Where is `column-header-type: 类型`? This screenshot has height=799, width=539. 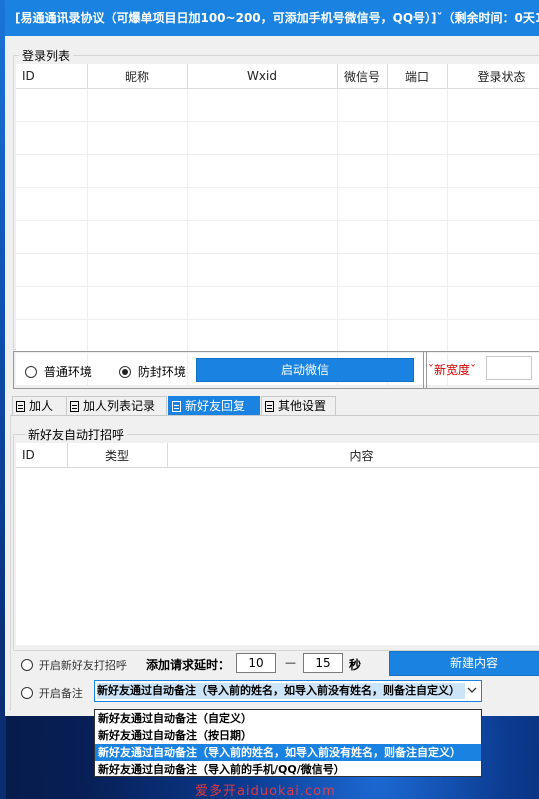
column-header-type: 类型 is located at coordinates (117, 455).